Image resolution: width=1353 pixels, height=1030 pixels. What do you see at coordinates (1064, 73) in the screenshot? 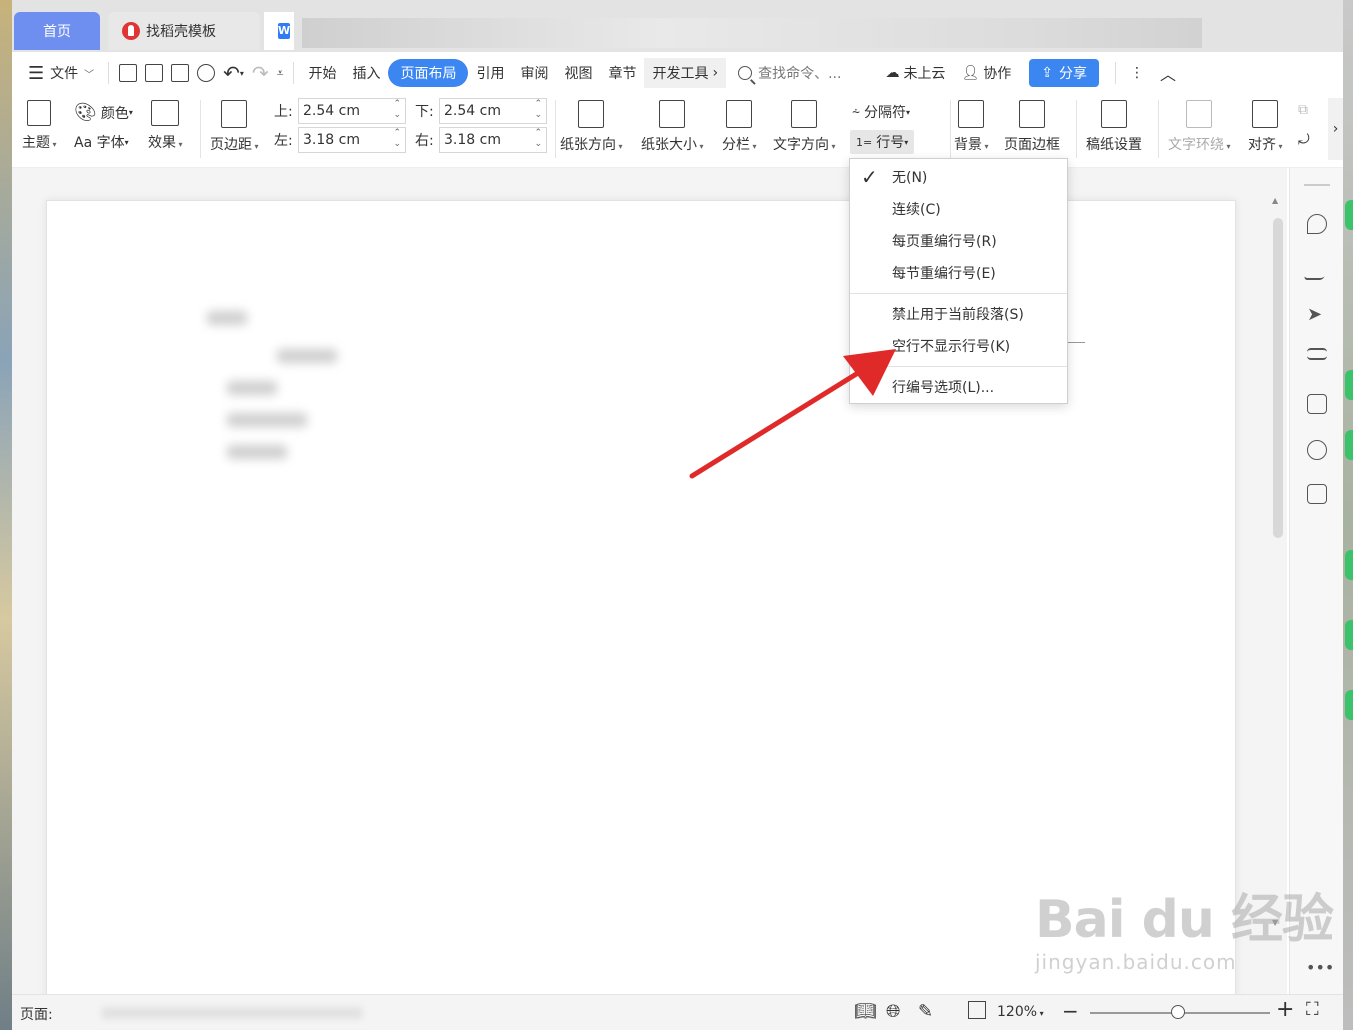
I see `share-button: ⇪ 分享` at bounding box center [1064, 73].